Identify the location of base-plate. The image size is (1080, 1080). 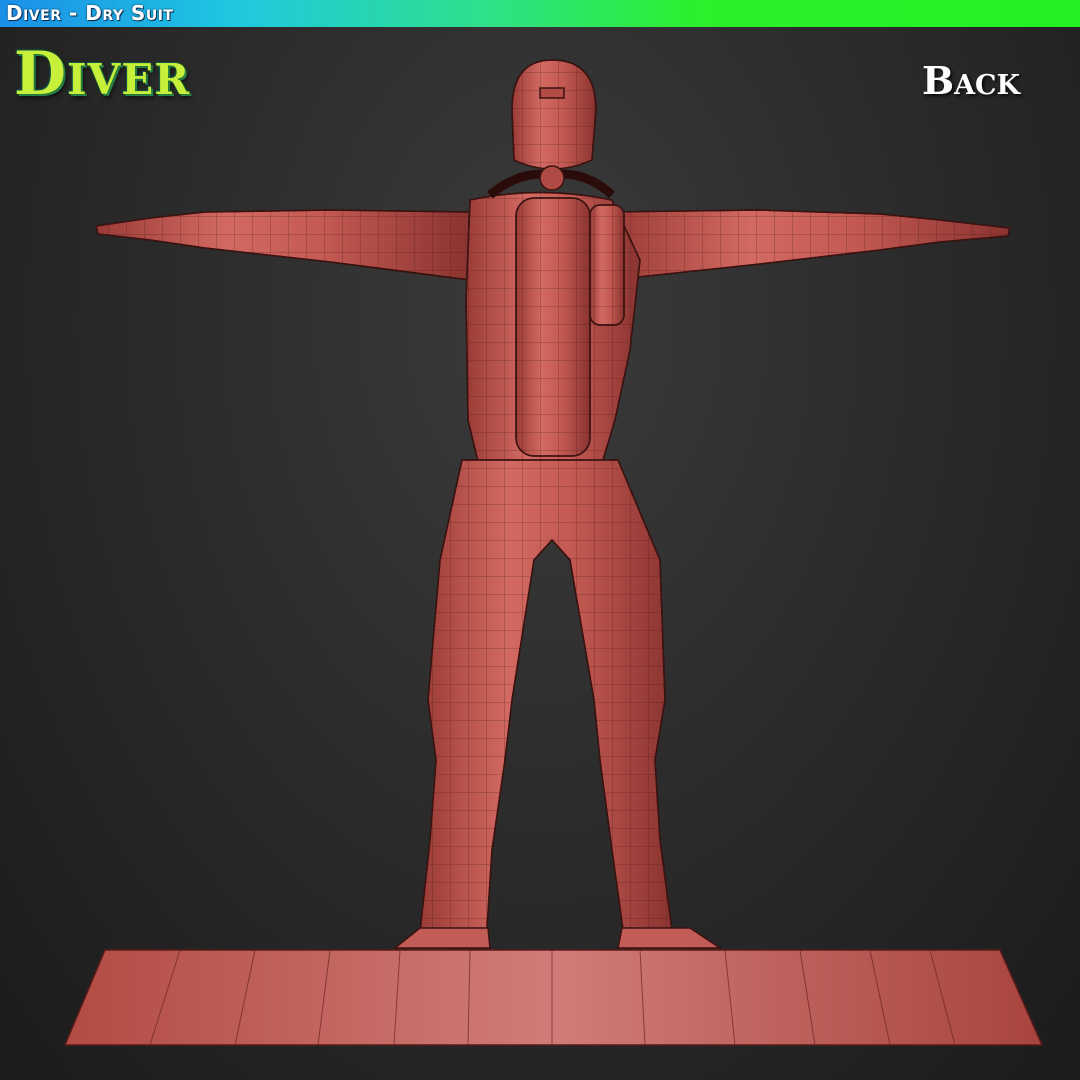
(553, 997).